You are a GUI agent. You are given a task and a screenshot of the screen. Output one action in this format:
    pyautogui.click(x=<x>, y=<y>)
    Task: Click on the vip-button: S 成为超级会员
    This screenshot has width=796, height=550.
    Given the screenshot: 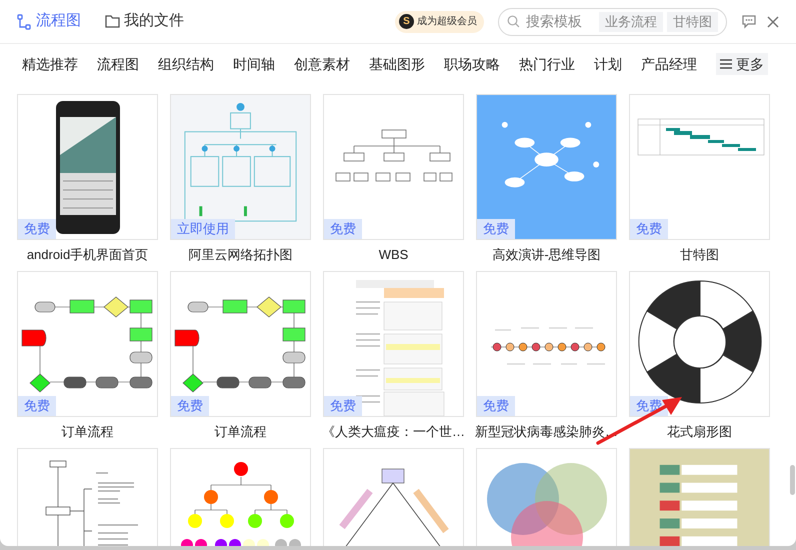 What is the action you would take?
    pyautogui.click(x=439, y=21)
    